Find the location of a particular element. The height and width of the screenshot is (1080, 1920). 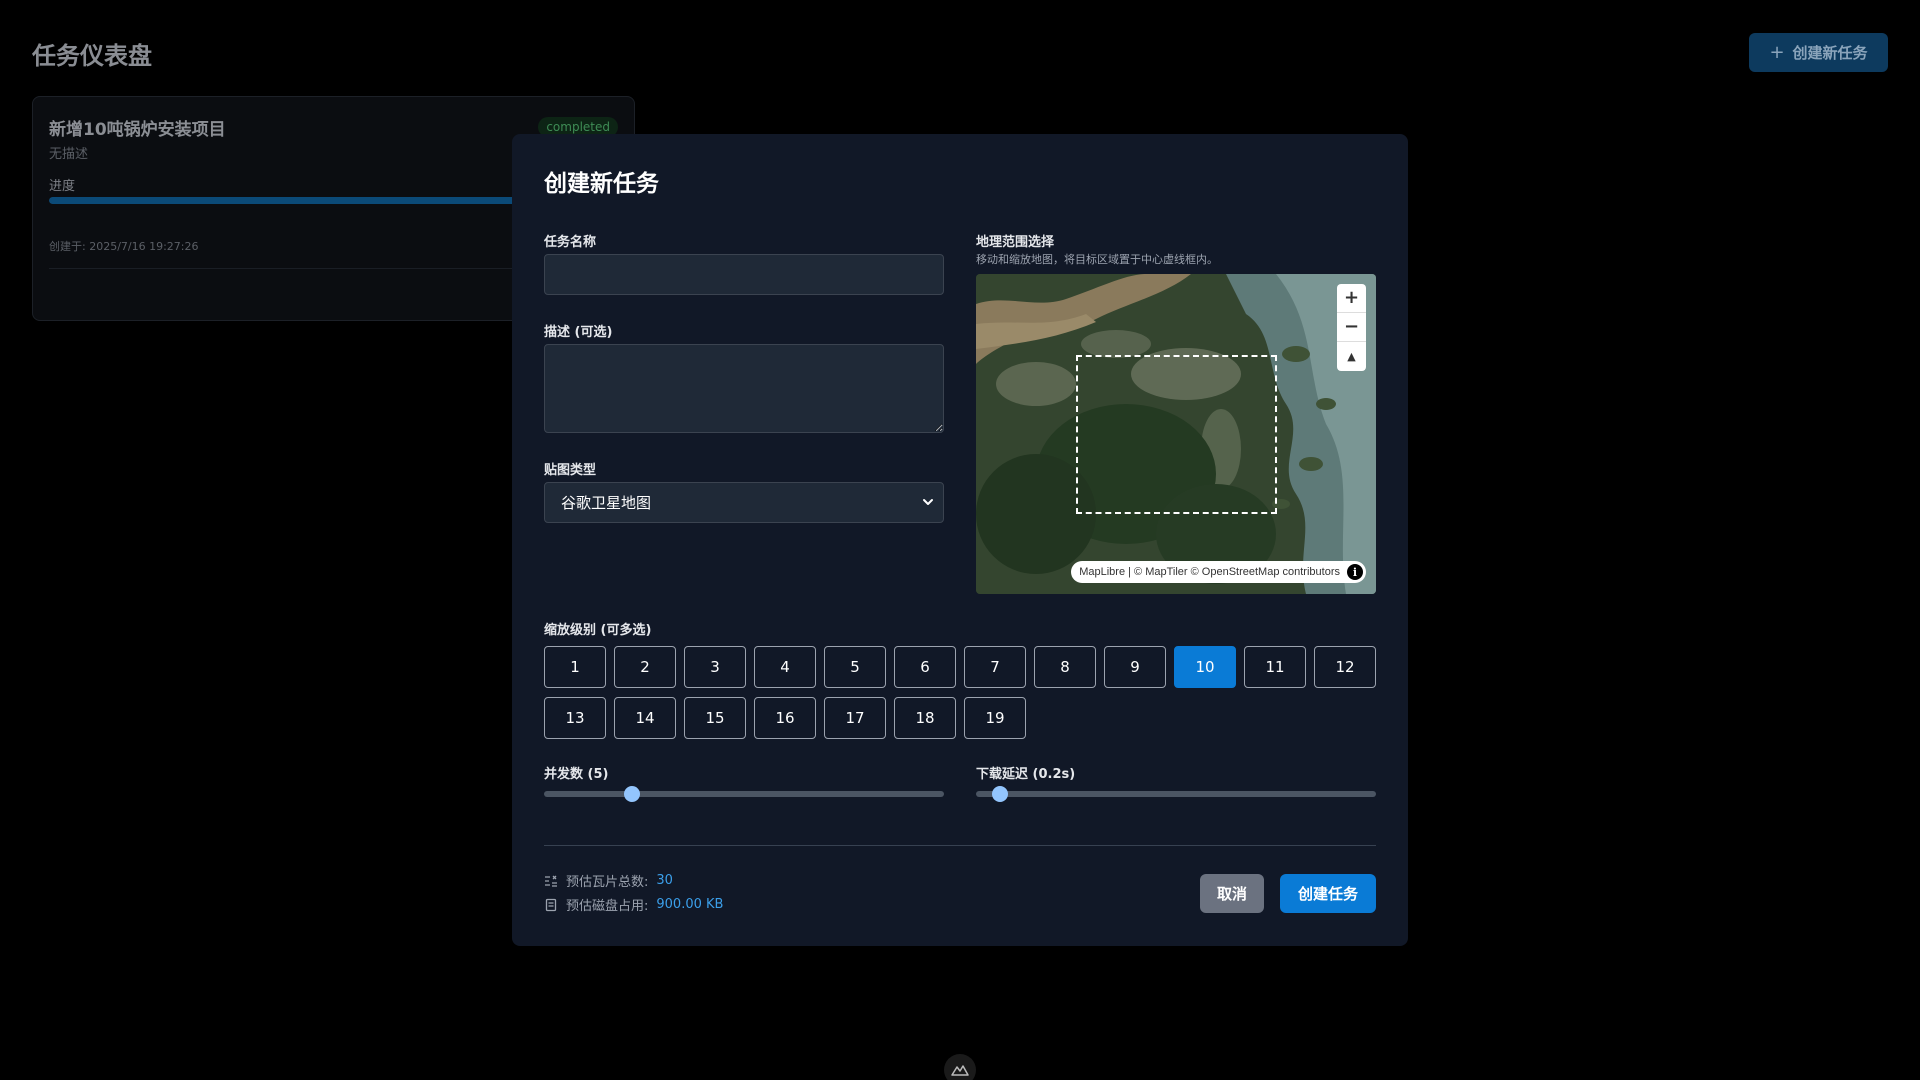

zoom-level-button: 4 is located at coordinates (785, 667).